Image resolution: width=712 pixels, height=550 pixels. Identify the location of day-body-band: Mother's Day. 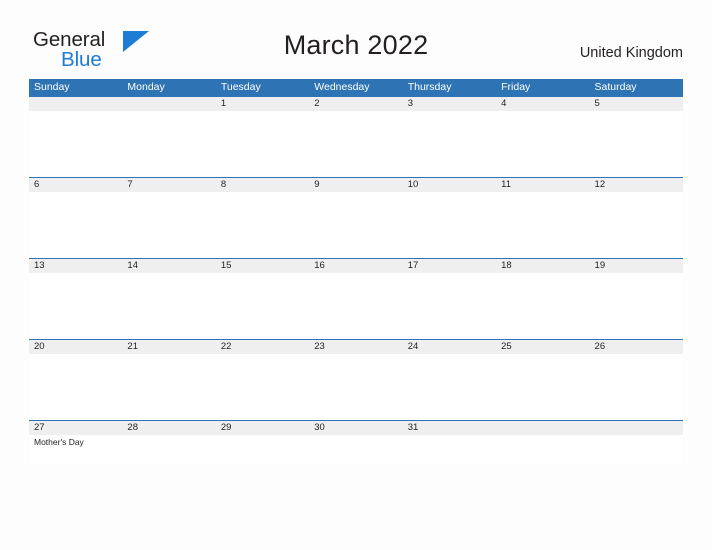
(356, 450).